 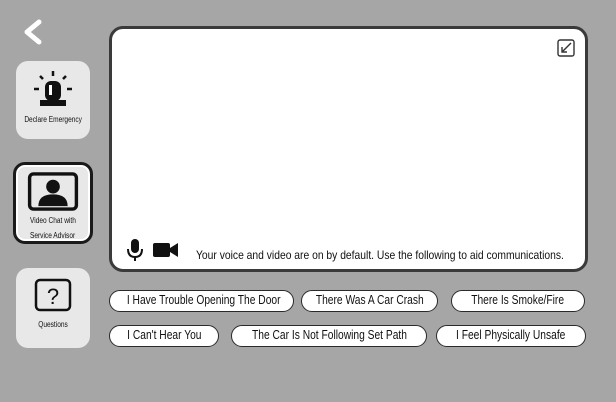 I want to click on phrase-button-unsafe: I Feel Physically Unsafe, so click(x=511, y=336).